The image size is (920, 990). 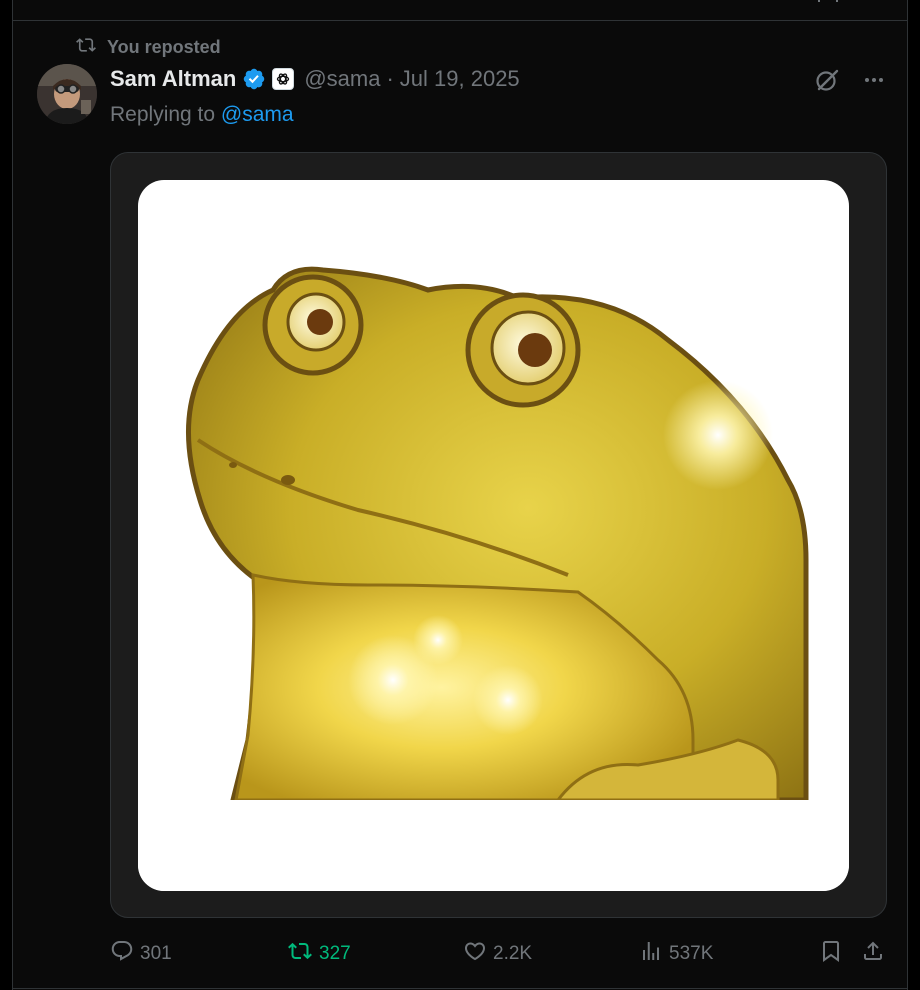 I want to click on repost-count: 327, so click(x=335, y=953).